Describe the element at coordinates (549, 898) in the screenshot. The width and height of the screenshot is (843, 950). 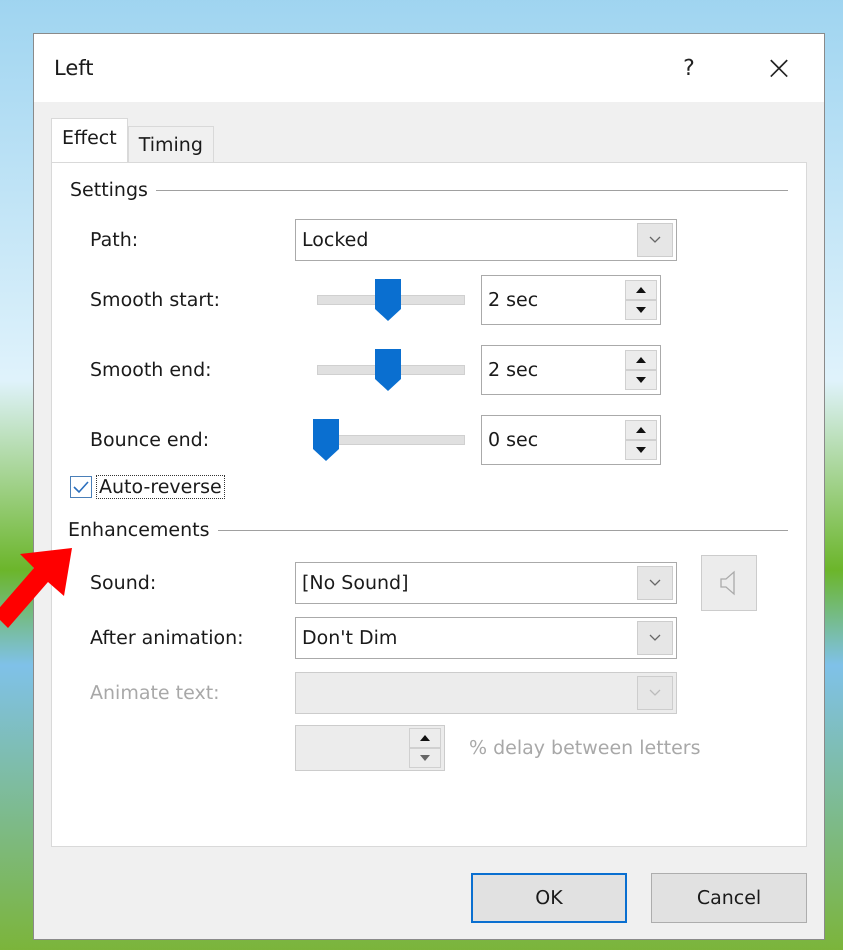
I see `ok-button: OK` at that location.